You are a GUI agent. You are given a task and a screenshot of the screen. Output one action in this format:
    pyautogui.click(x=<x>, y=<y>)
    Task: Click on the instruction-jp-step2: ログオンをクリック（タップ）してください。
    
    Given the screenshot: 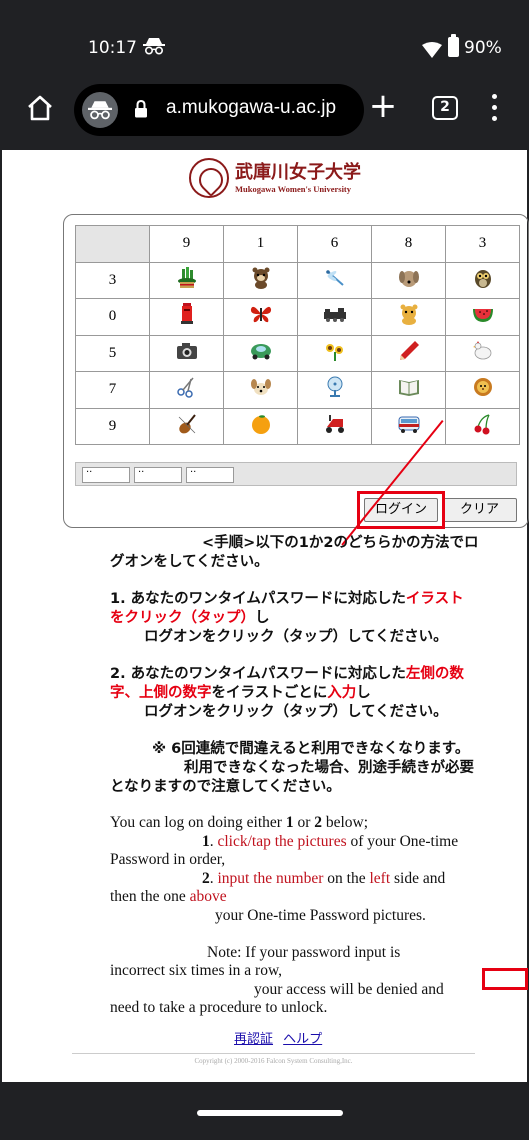 What is the action you would take?
    pyautogui.click(x=296, y=712)
    